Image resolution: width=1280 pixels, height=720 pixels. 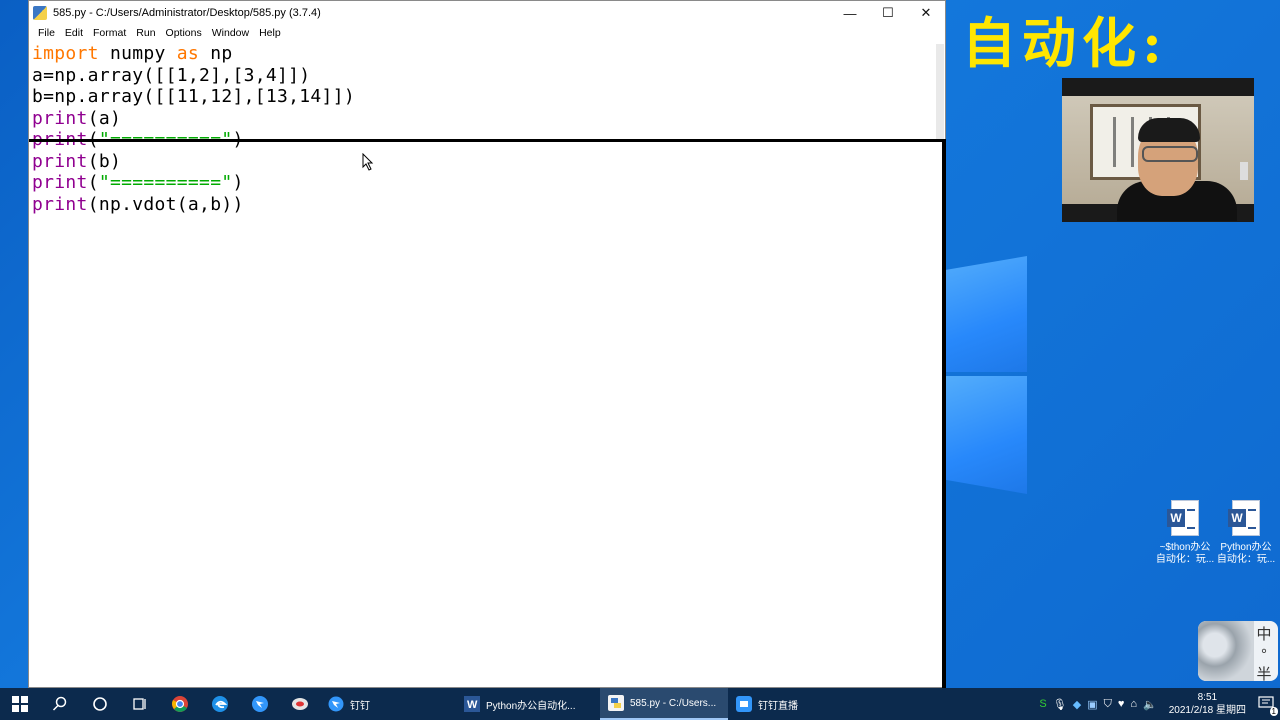 I want to click on maximize-button: ☐, so click(x=888, y=13).